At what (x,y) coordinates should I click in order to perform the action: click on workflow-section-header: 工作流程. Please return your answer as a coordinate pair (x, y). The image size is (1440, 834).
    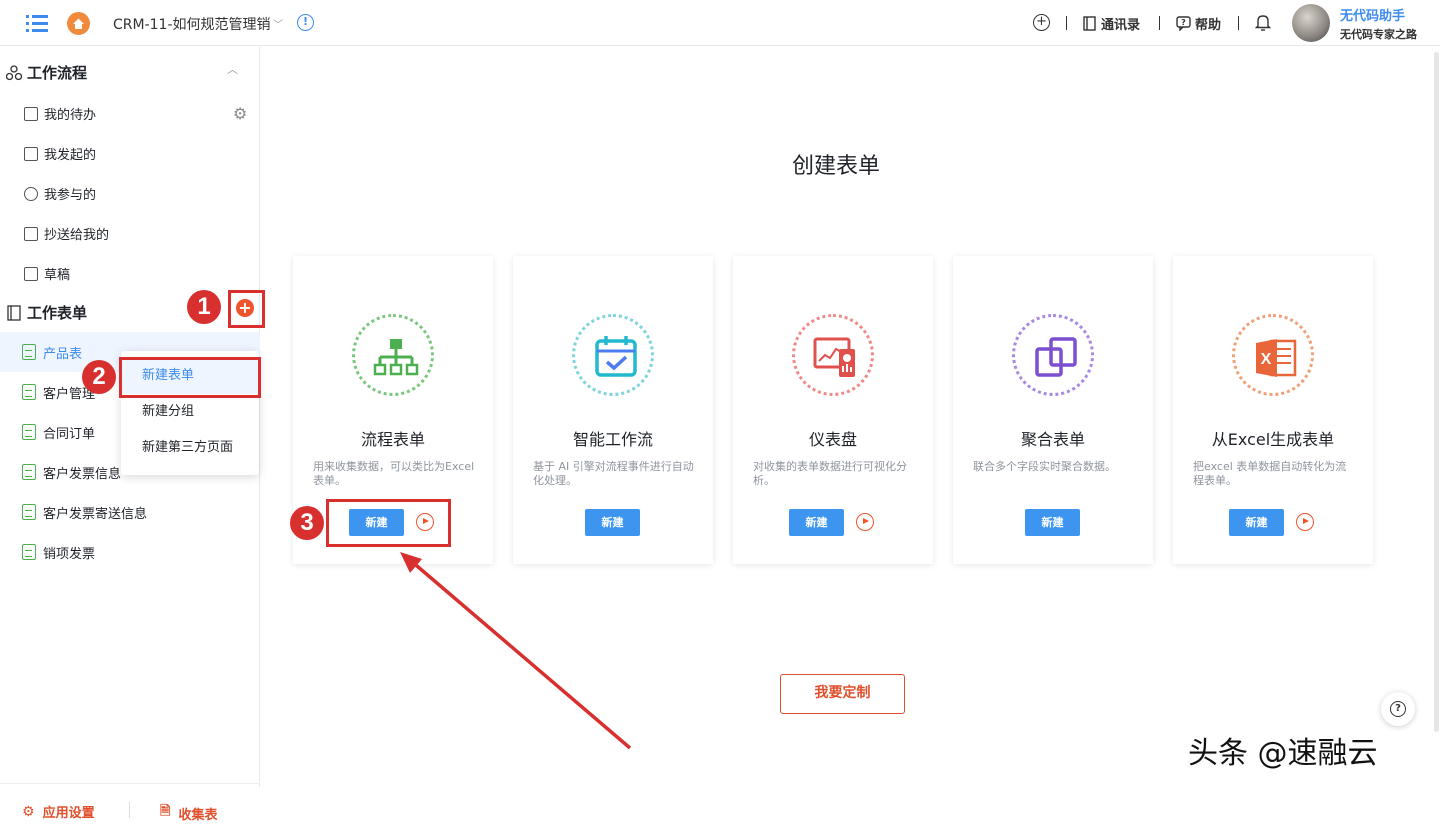
    Looking at the image, I should click on (46, 72).